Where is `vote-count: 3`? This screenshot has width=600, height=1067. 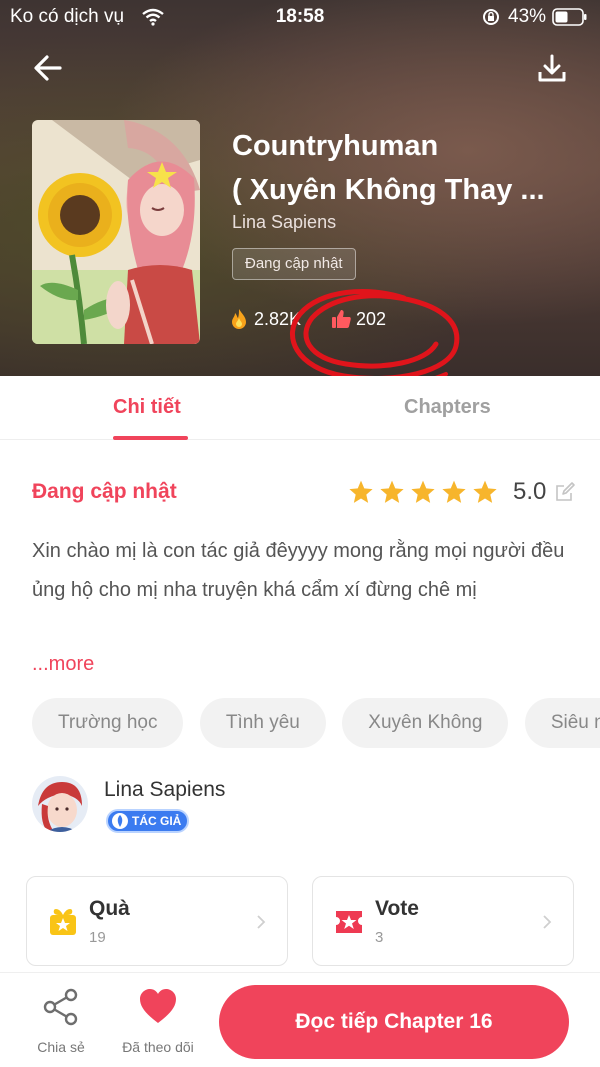
vote-count: 3 is located at coordinates (379, 937).